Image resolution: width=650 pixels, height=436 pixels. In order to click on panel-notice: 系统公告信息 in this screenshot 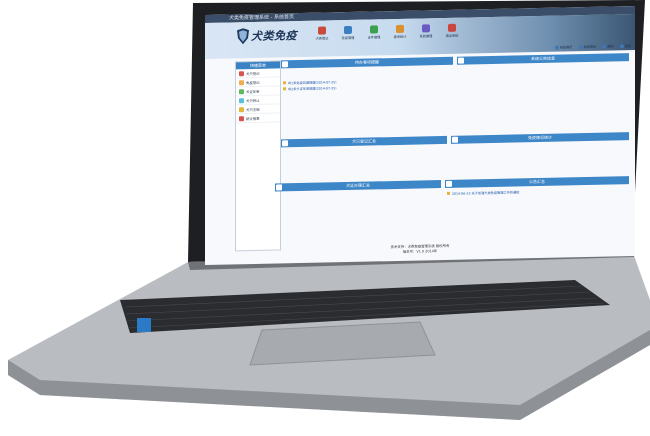, I will do `click(543, 59)`.